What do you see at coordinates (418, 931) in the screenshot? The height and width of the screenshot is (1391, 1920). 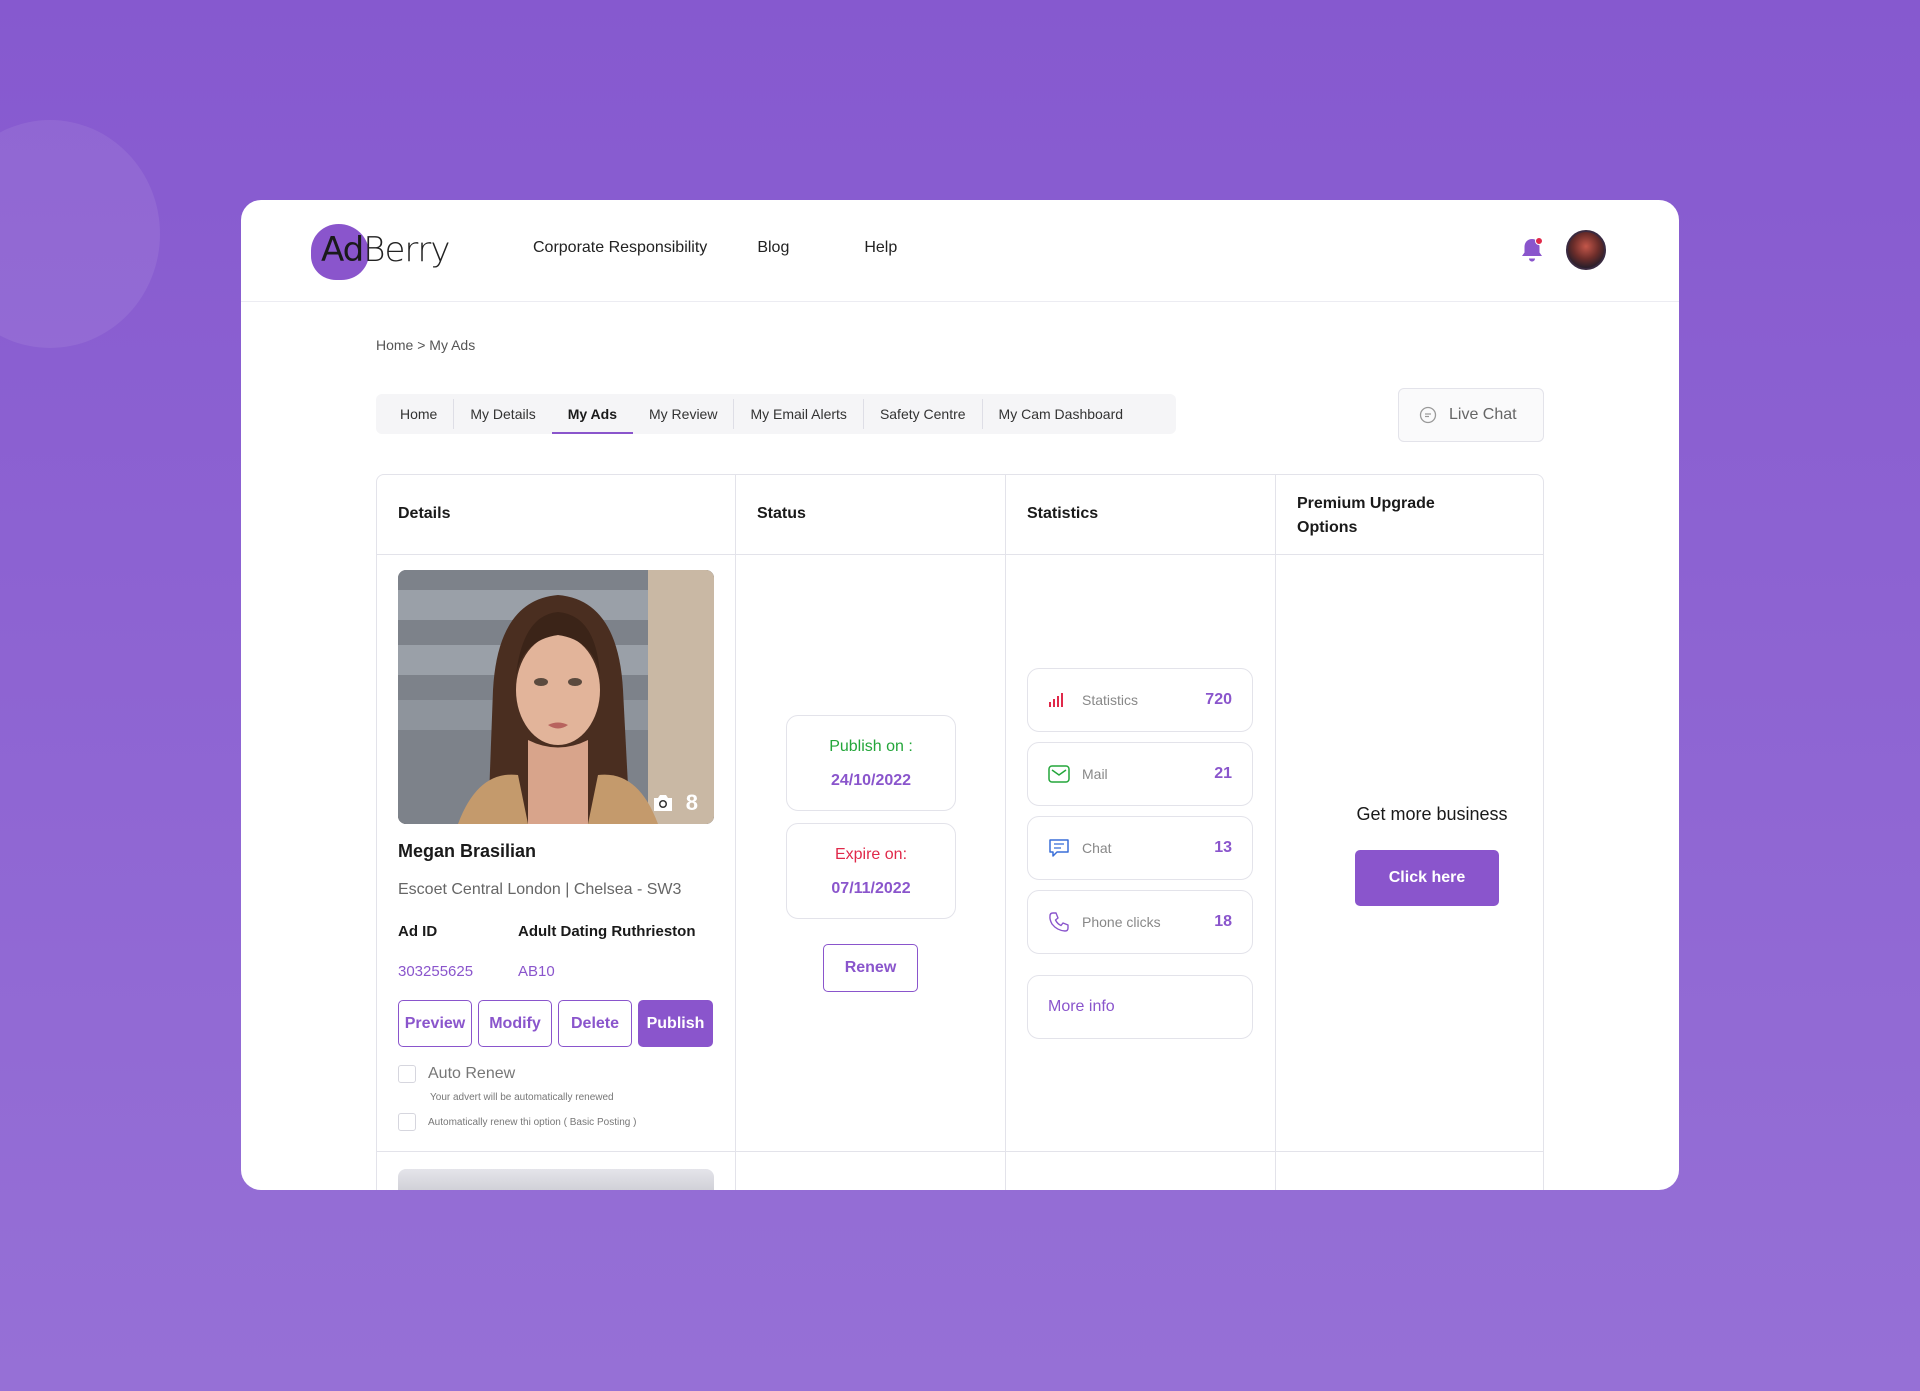 I see `ad-id-label: Ad ID` at bounding box center [418, 931].